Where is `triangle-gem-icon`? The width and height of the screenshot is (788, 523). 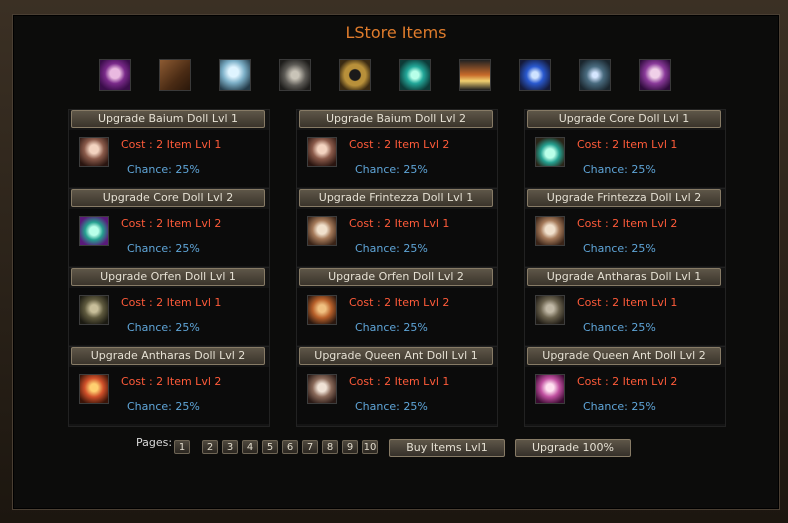
triangle-gem-icon is located at coordinates (475, 75).